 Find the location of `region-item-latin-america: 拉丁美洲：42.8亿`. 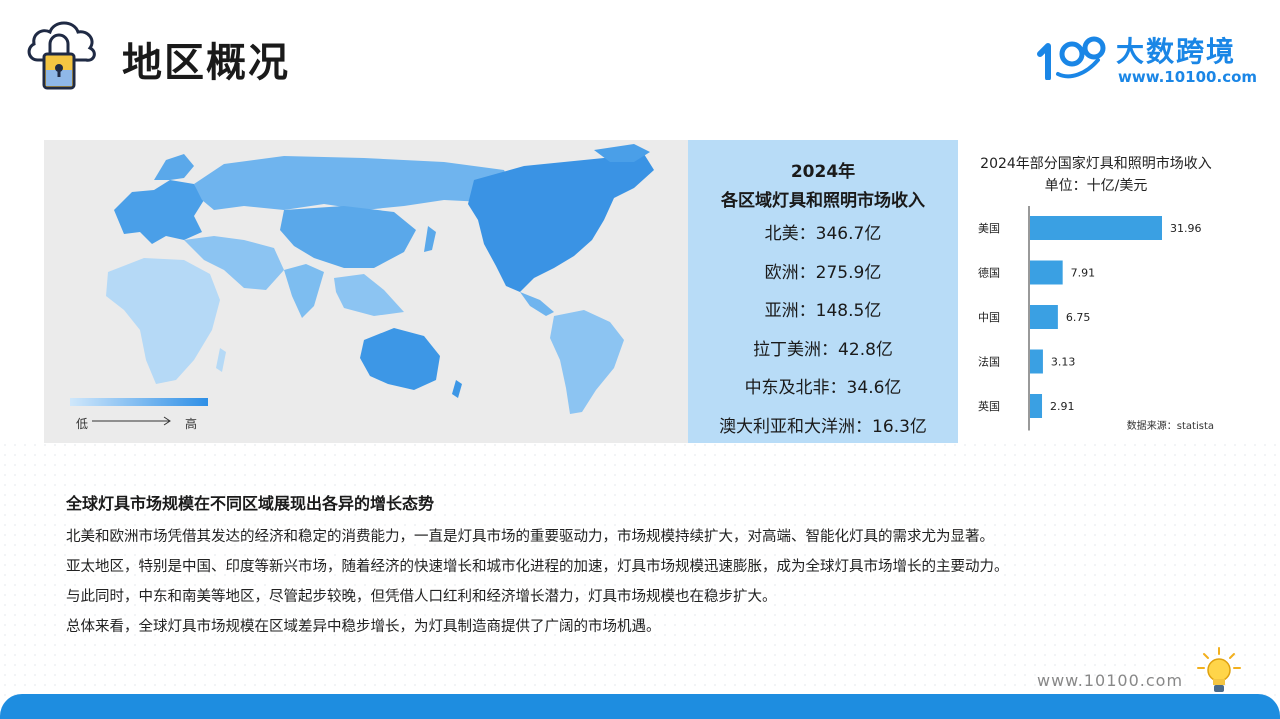

region-item-latin-america: 拉丁美洲：42.8亿 is located at coordinates (823, 349).